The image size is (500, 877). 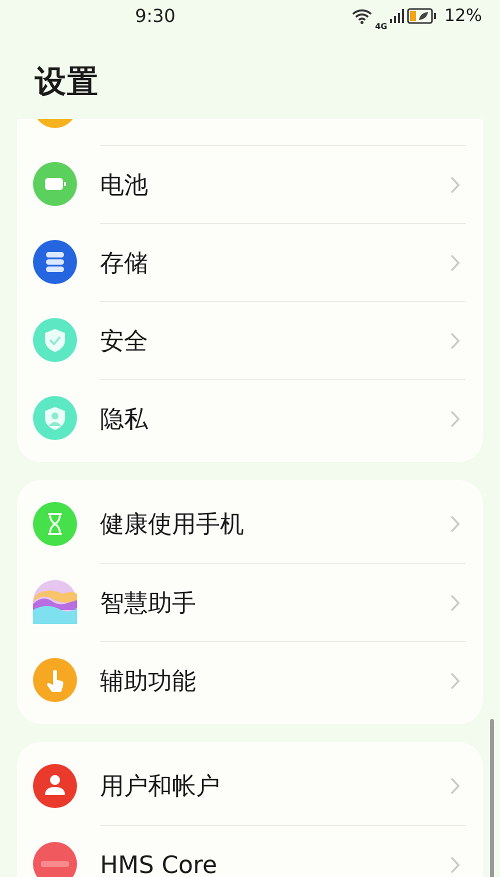 What do you see at coordinates (55, 602) in the screenshot?
I see `wave-icon` at bounding box center [55, 602].